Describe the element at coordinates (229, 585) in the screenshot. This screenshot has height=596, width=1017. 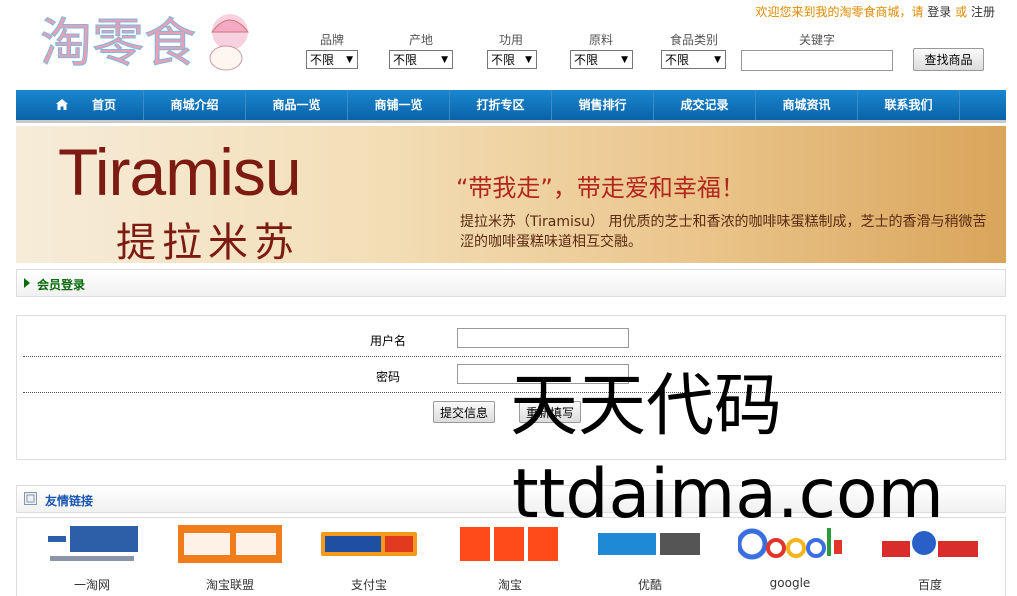
I see `link-label-taobao-union: 淘宝联盟` at that location.